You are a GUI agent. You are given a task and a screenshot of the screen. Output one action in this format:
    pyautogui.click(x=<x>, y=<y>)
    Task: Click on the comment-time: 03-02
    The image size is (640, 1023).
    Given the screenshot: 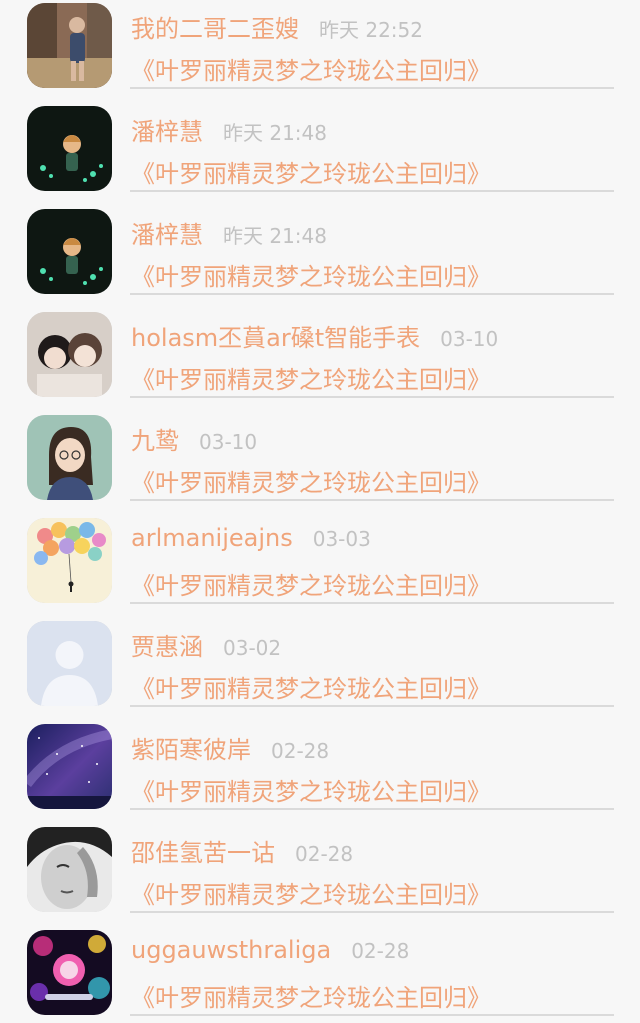 What is the action you would take?
    pyautogui.click(x=252, y=648)
    